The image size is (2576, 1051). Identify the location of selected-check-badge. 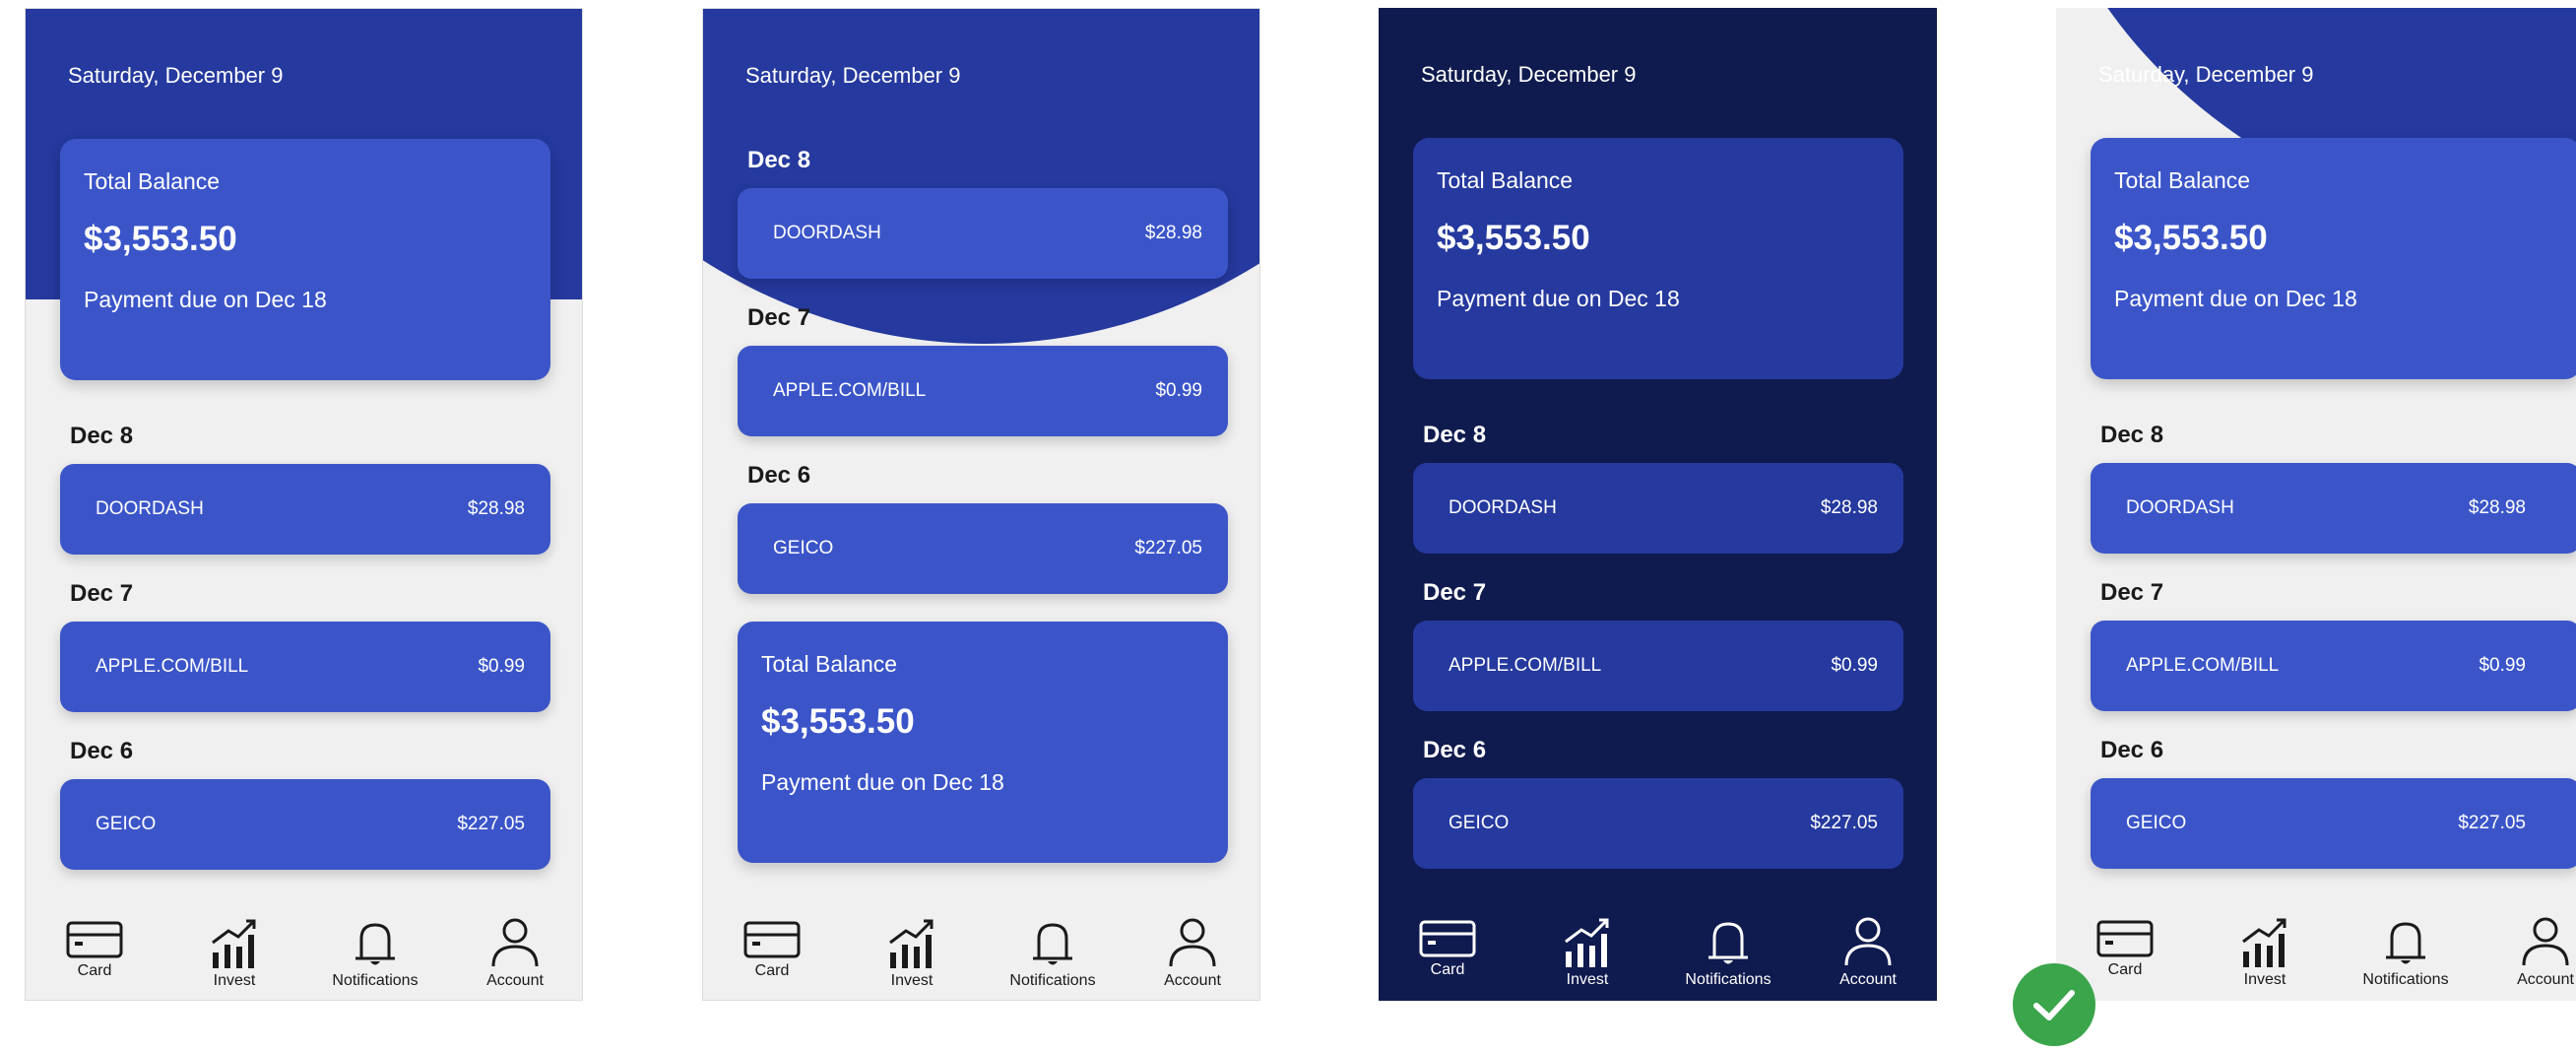
(2054, 1004).